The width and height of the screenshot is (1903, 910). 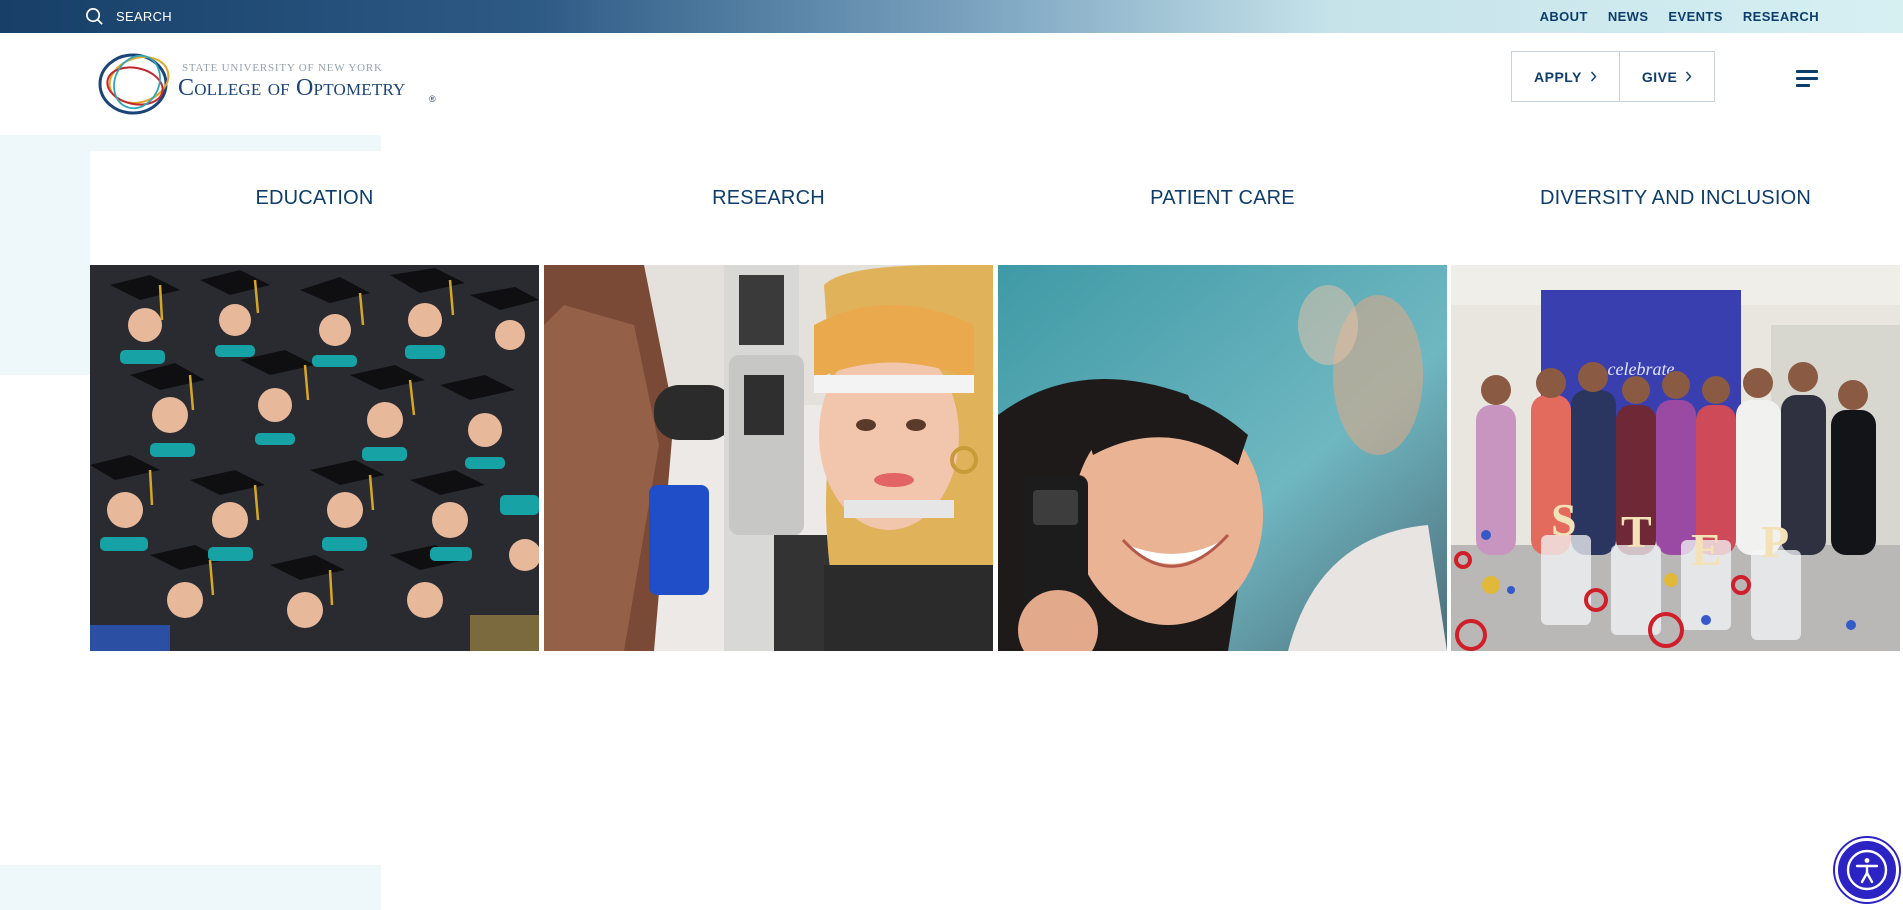 I want to click on search-icon, so click(x=94, y=16).